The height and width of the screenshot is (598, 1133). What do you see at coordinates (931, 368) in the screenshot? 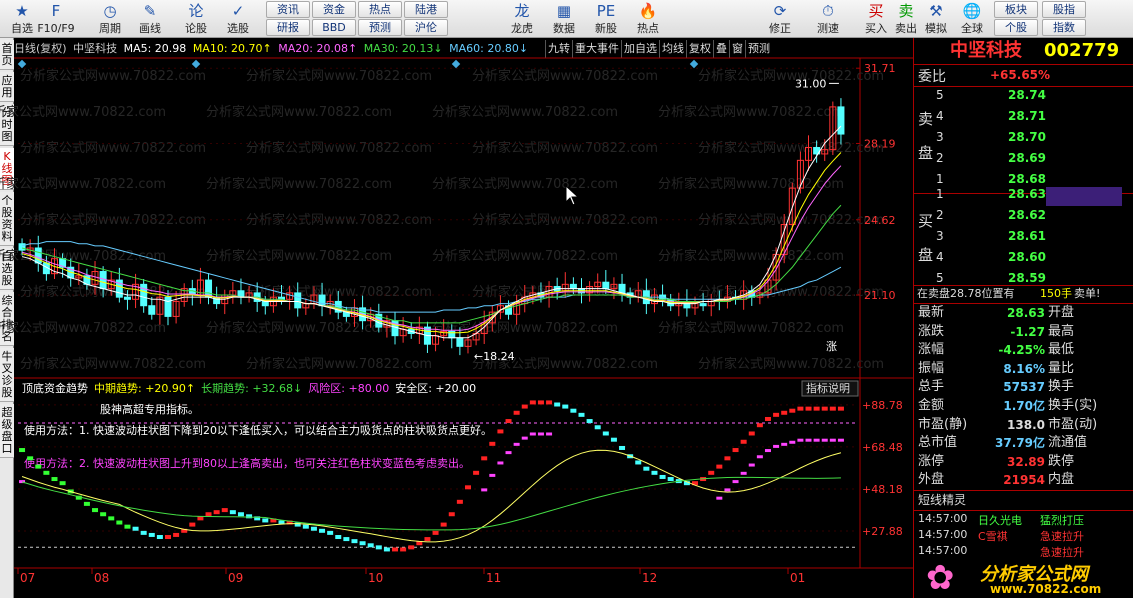
I see `stat-label: 振幅` at bounding box center [931, 368].